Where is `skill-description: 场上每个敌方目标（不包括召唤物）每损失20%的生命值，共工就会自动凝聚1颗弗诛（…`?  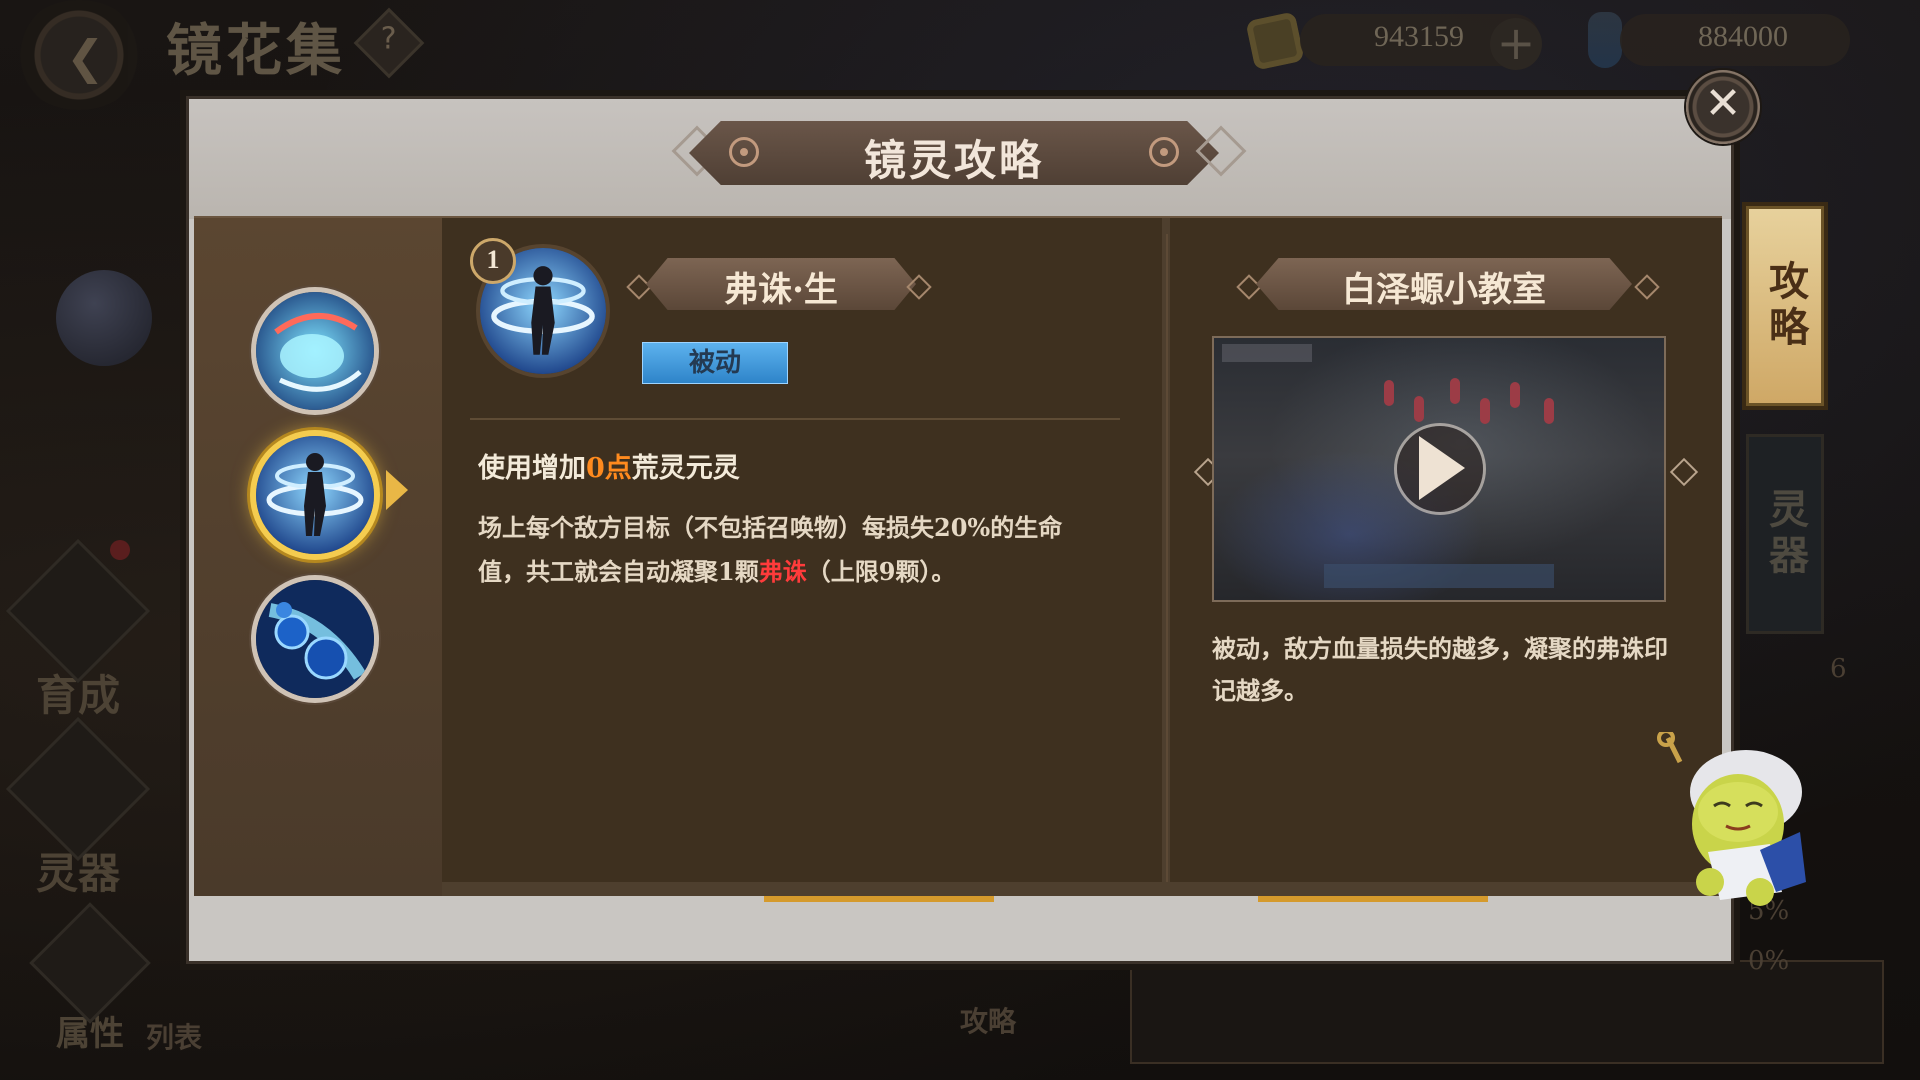 skill-description: 场上每个敌方目标（不包括召唤物）每损失20%的生命值，共工就会自动凝聚1颗弗诛（… is located at coordinates (788, 550).